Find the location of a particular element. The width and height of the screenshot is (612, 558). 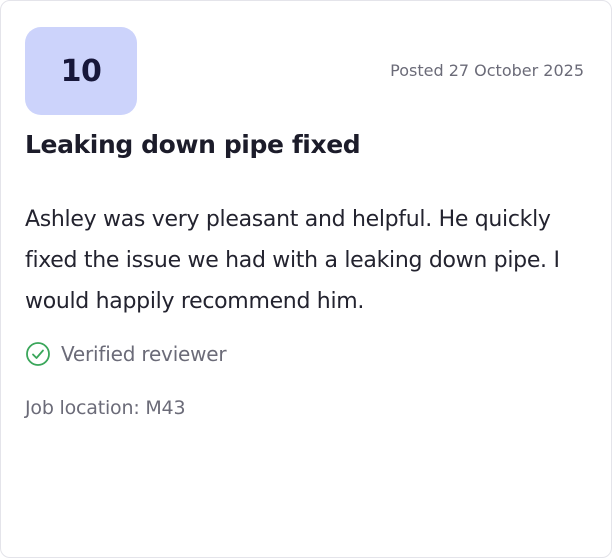

score-value: 10 is located at coordinates (81, 71).